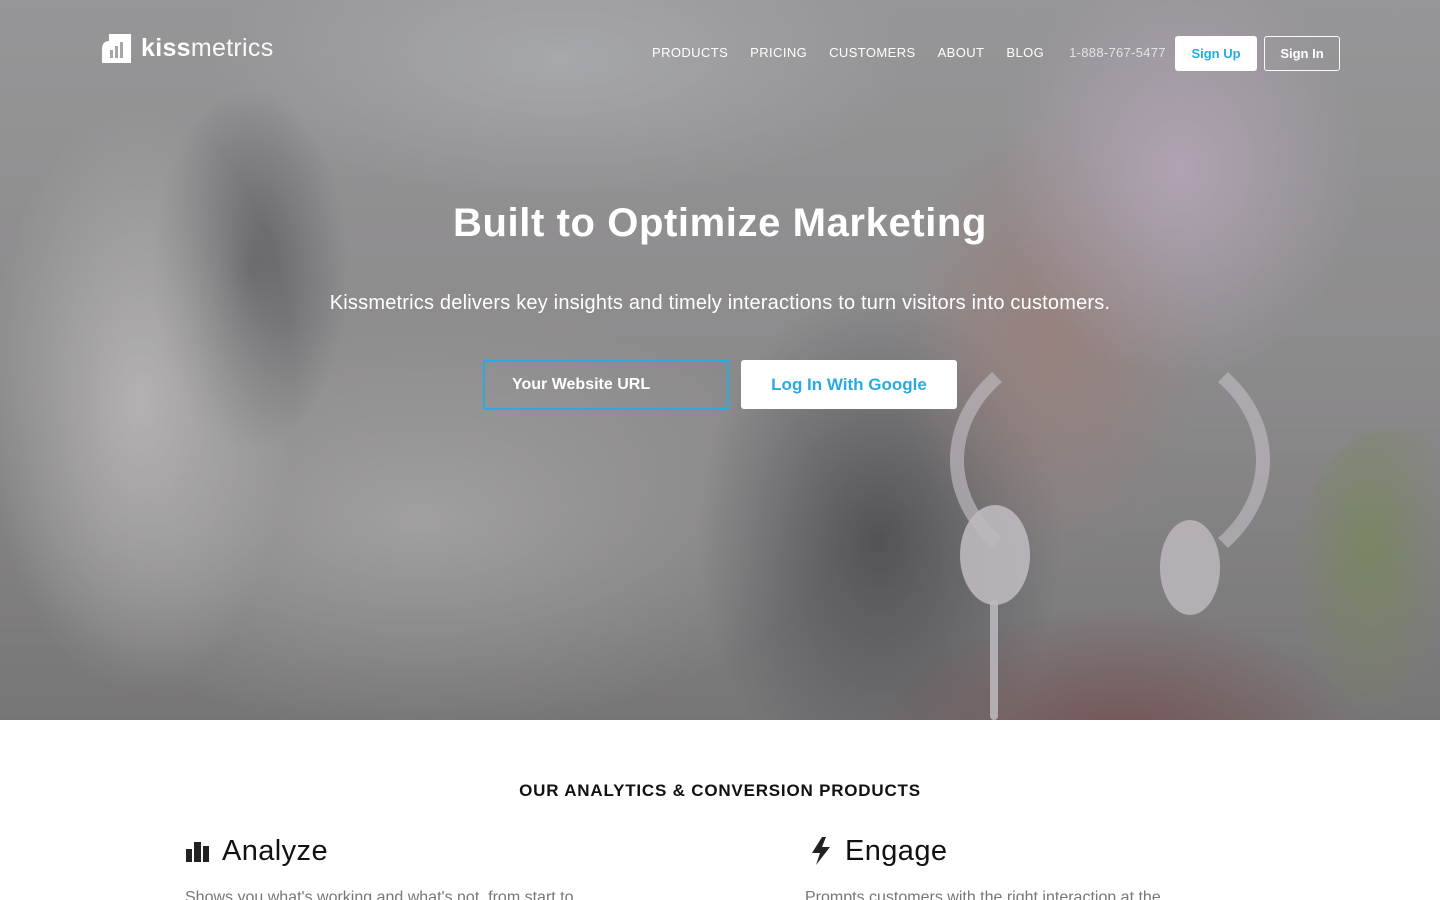  I want to click on logo-text: kissmetrics, so click(207, 47).